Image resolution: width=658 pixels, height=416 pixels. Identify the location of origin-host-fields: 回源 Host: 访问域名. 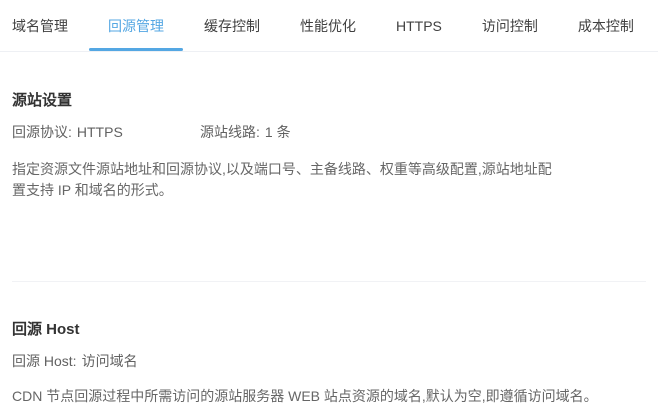
(329, 361).